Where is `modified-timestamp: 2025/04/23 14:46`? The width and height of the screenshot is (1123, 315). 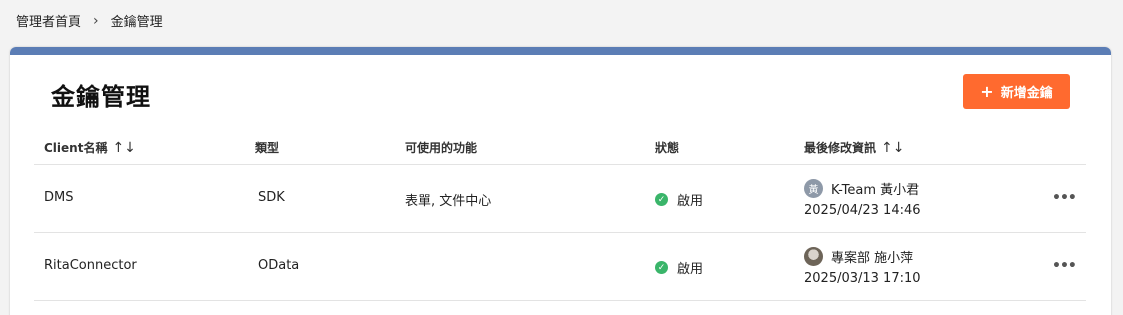
modified-timestamp: 2025/04/23 14:46 is located at coordinates (862, 210).